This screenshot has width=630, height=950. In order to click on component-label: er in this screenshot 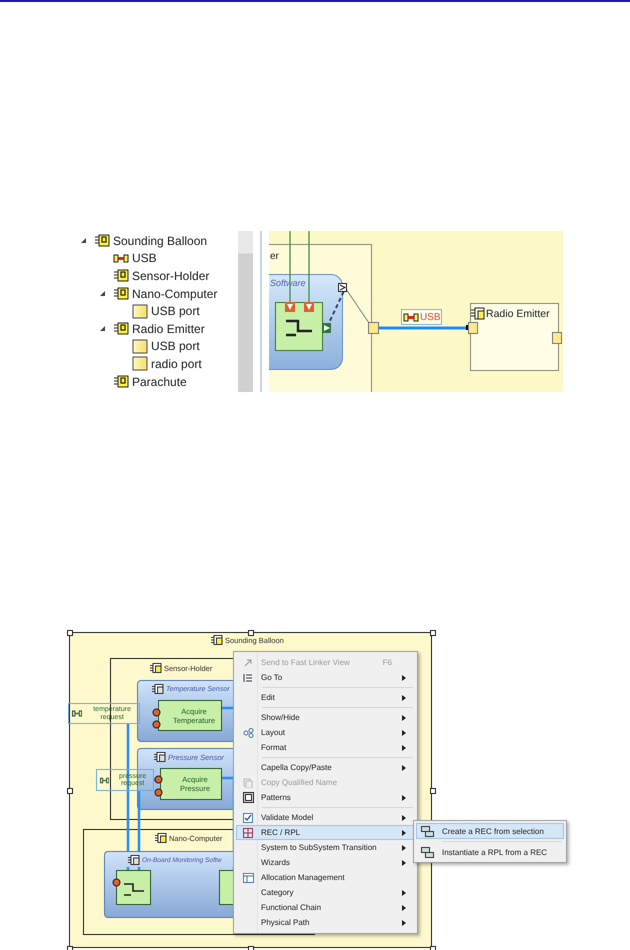, I will do `click(274, 256)`.